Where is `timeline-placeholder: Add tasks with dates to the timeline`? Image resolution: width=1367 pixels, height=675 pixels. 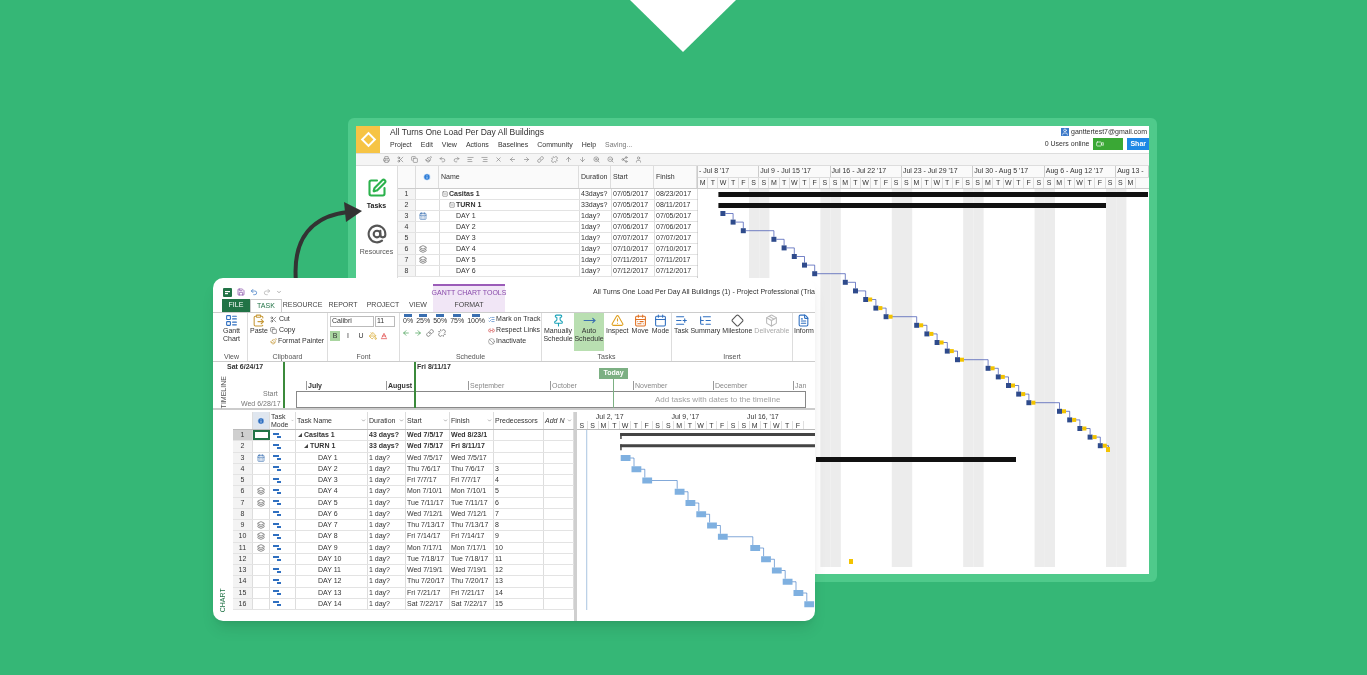
timeline-placeholder: Add tasks with dates to the timeline is located at coordinates (718, 400).